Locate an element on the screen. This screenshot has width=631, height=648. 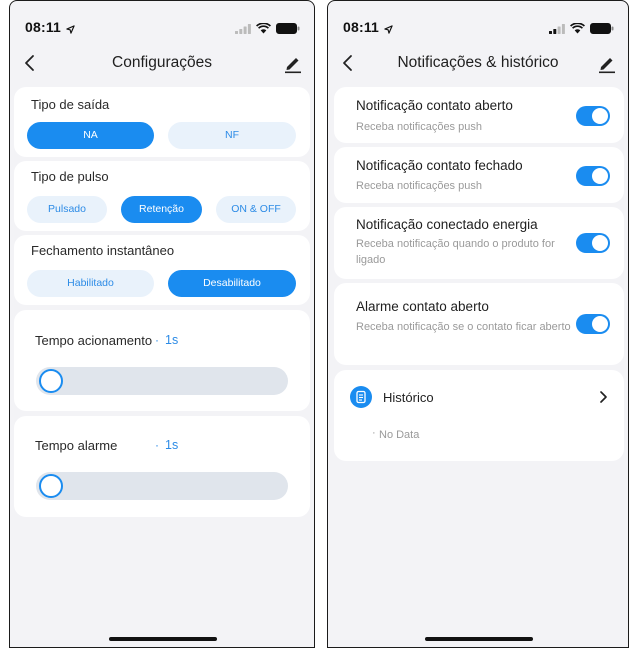
output-type-label: Tipo de saída is located at coordinates (70, 104).